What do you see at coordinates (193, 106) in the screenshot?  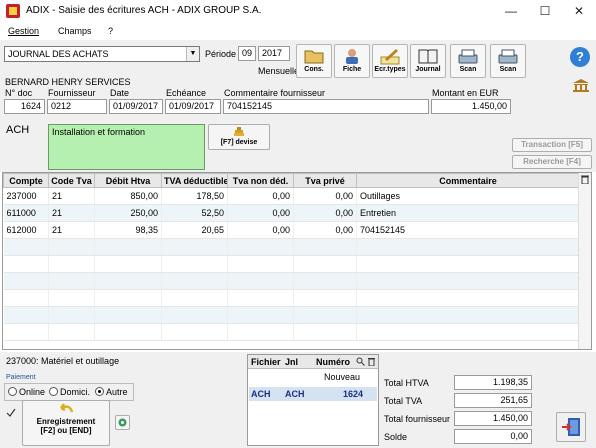 I see `echeance-field: 01/09/2017` at bounding box center [193, 106].